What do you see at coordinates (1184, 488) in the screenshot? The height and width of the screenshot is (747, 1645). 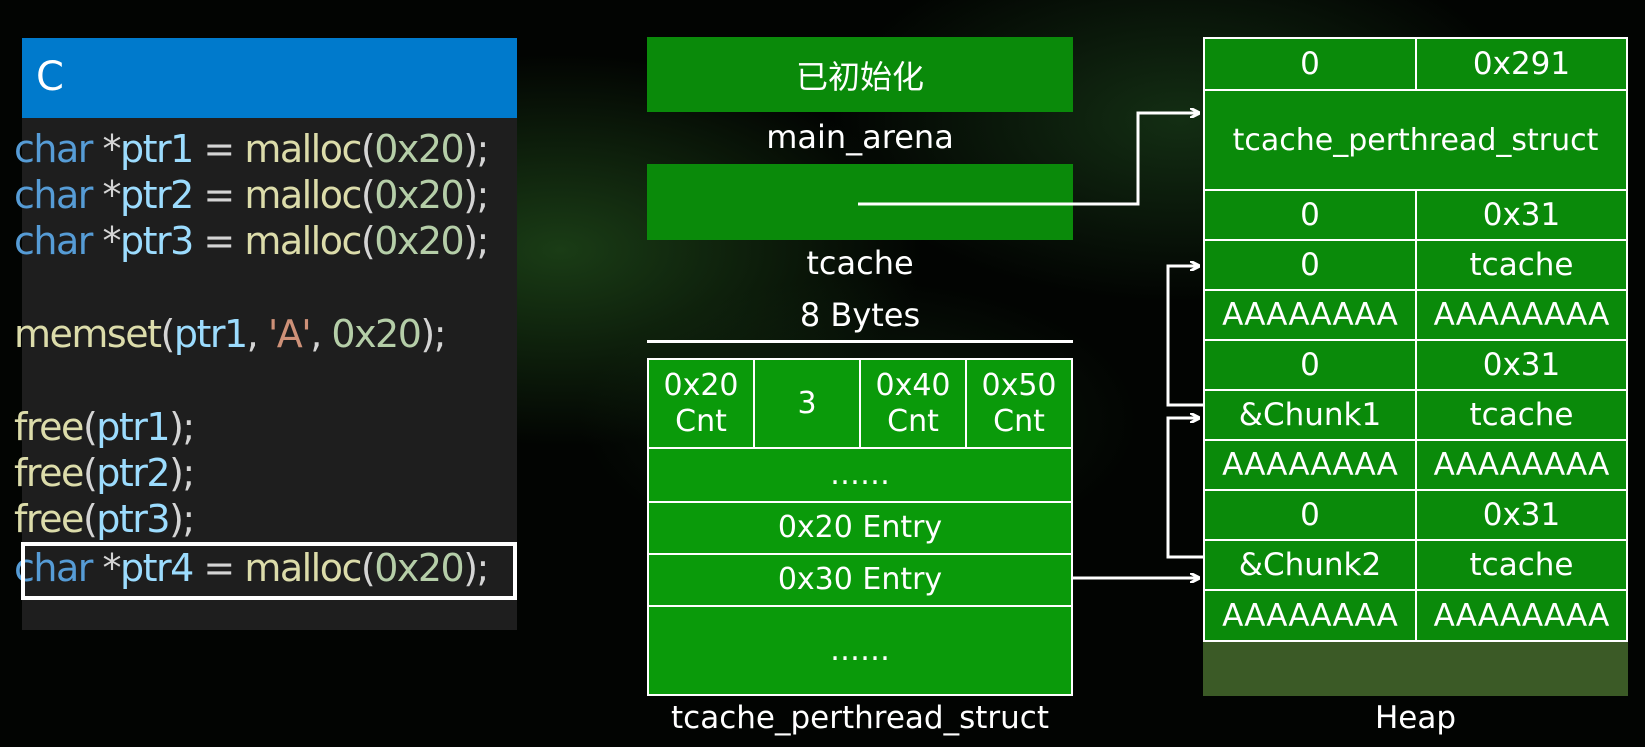 I see `arrow-chunk2-fd` at bounding box center [1184, 488].